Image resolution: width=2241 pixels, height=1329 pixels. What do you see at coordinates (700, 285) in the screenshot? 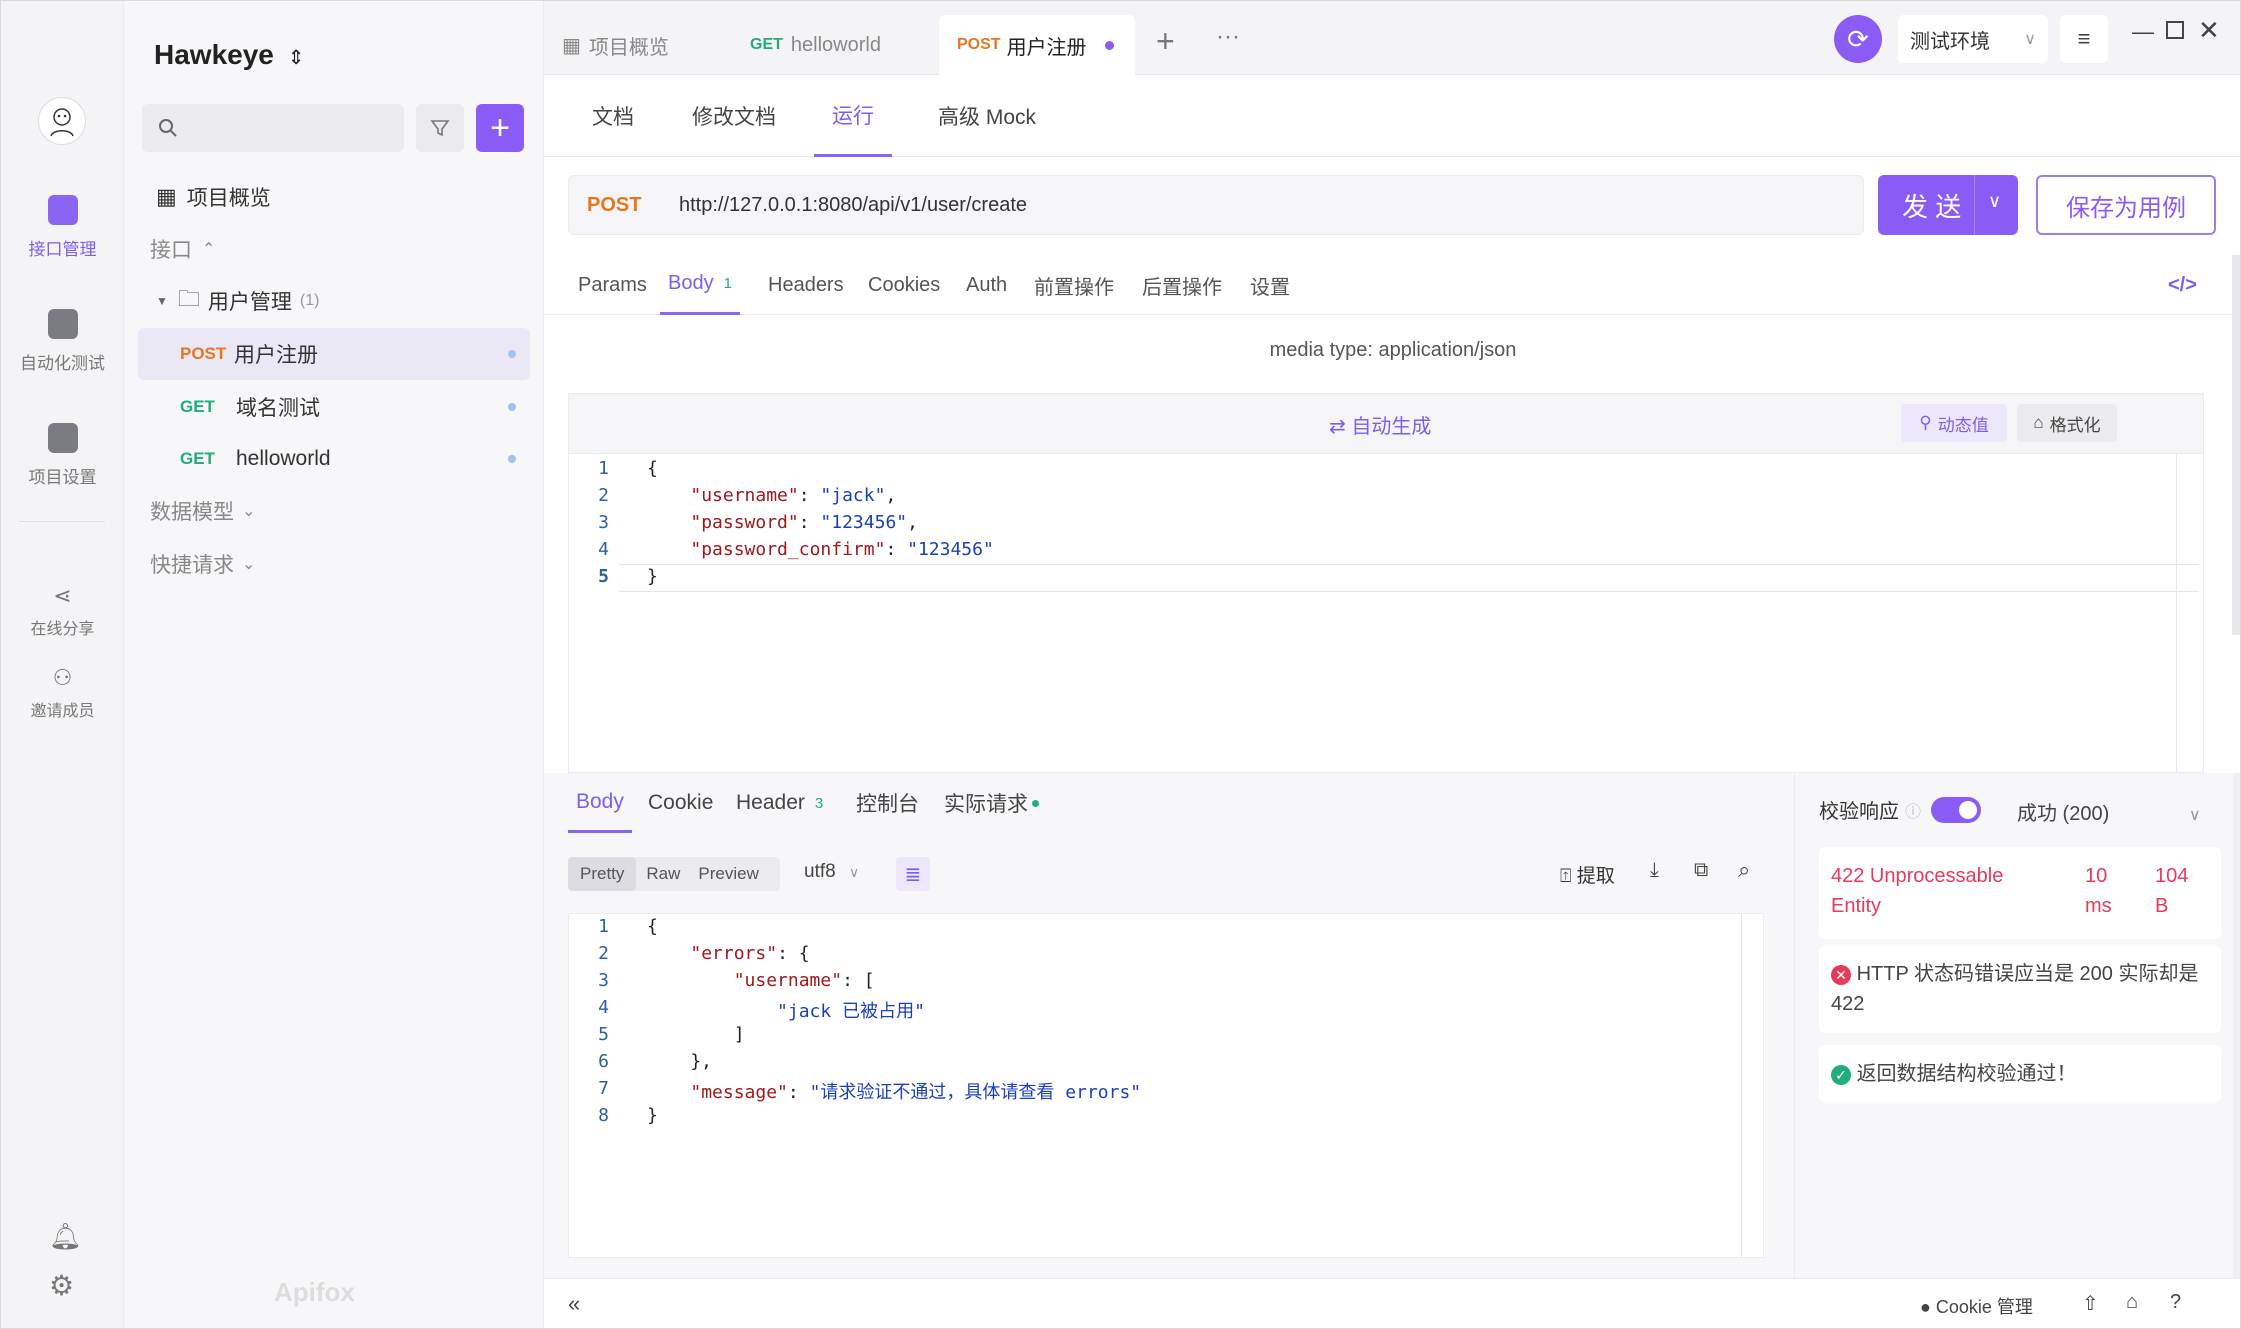
I see `tab-body: Body 1` at bounding box center [700, 285].